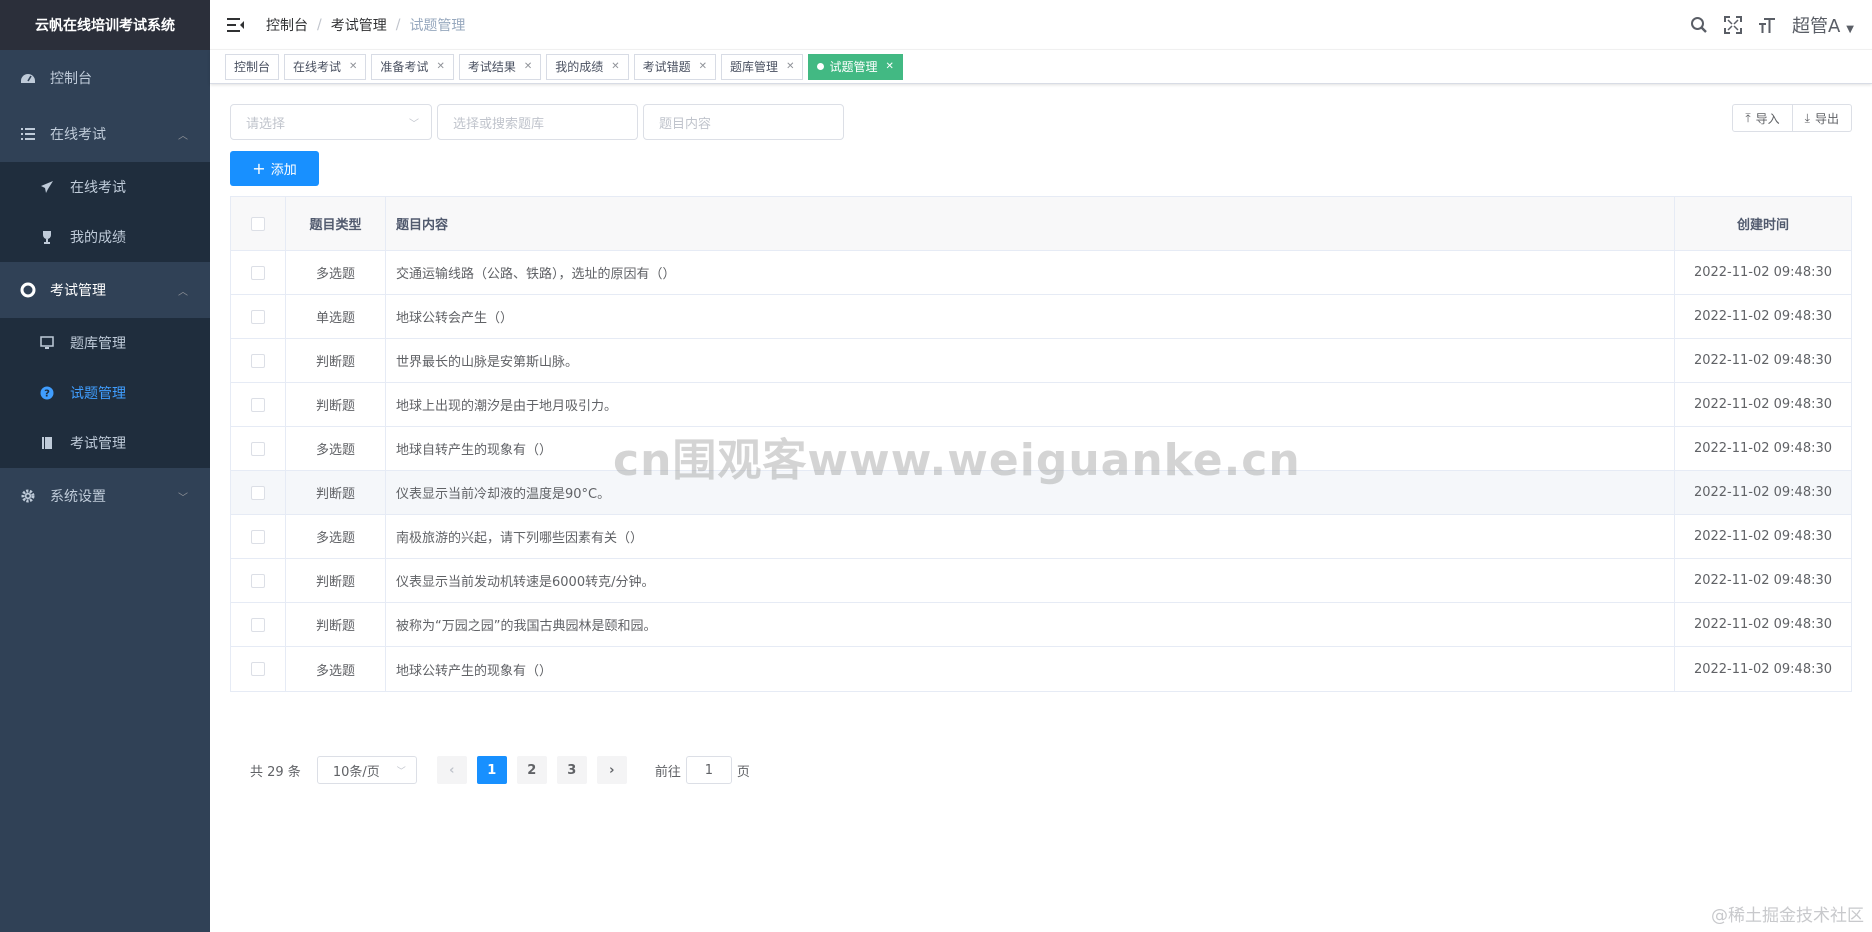 This screenshot has height=932, width=1872. I want to click on sidebar-item-take-exam: 在线考试, so click(105, 187).